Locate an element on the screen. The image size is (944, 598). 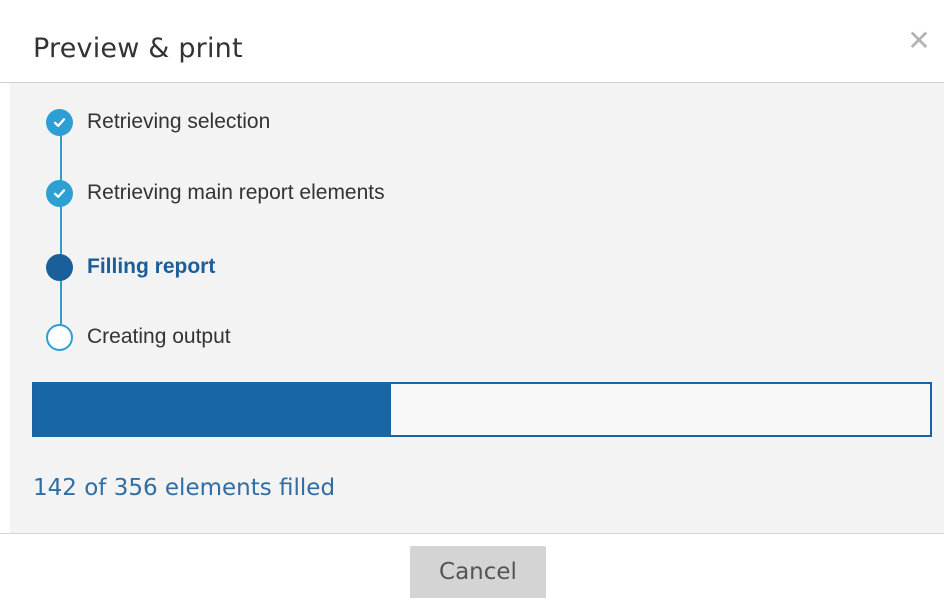
close-icon: ✕ is located at coordinates (919, 40).